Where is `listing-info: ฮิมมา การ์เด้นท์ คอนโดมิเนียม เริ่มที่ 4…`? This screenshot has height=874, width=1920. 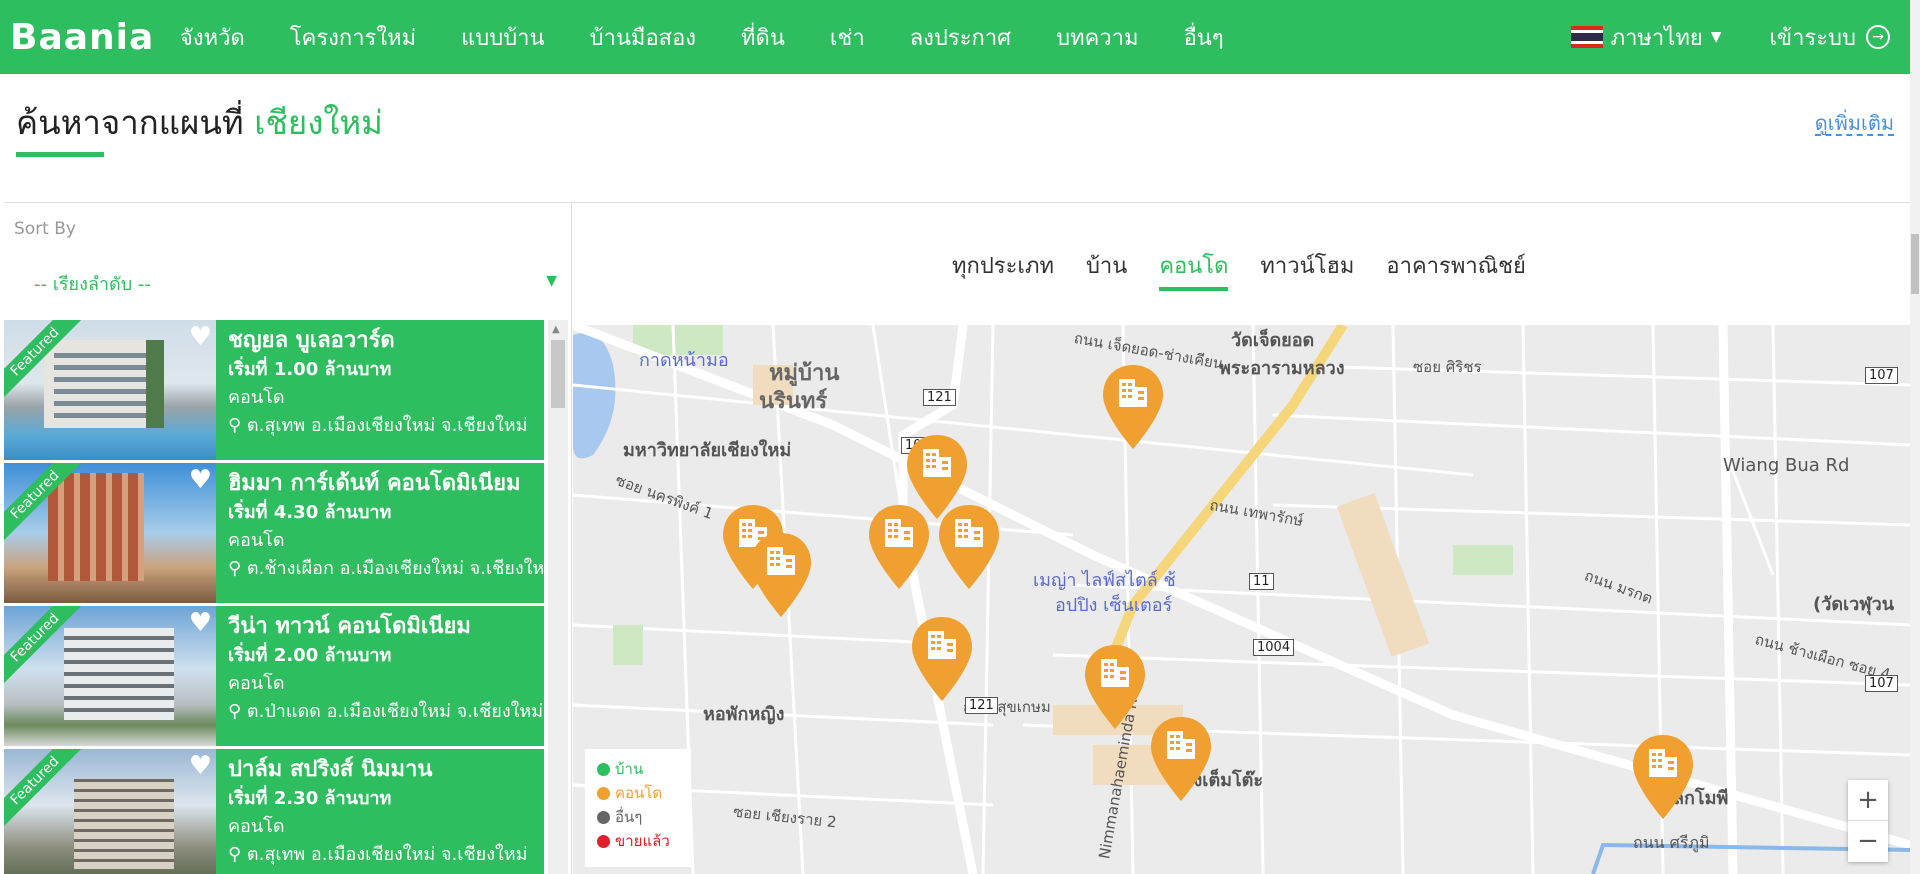
listing-info: ฮิมมา การ์เด้นท์ คอนโดมิเนียม เริ่มที่ 4… is located at coordinates (380, 533).